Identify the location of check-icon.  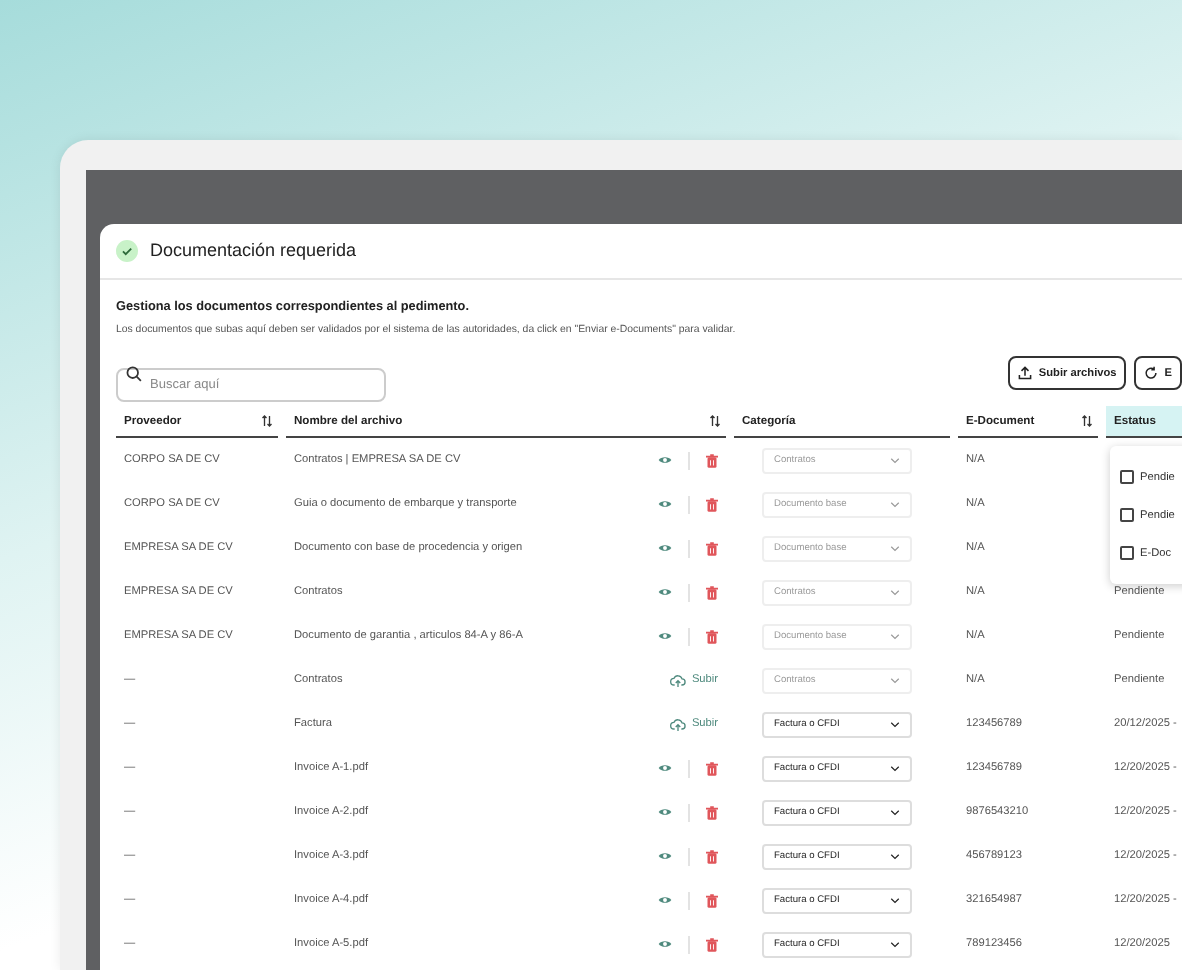
(127, 251).